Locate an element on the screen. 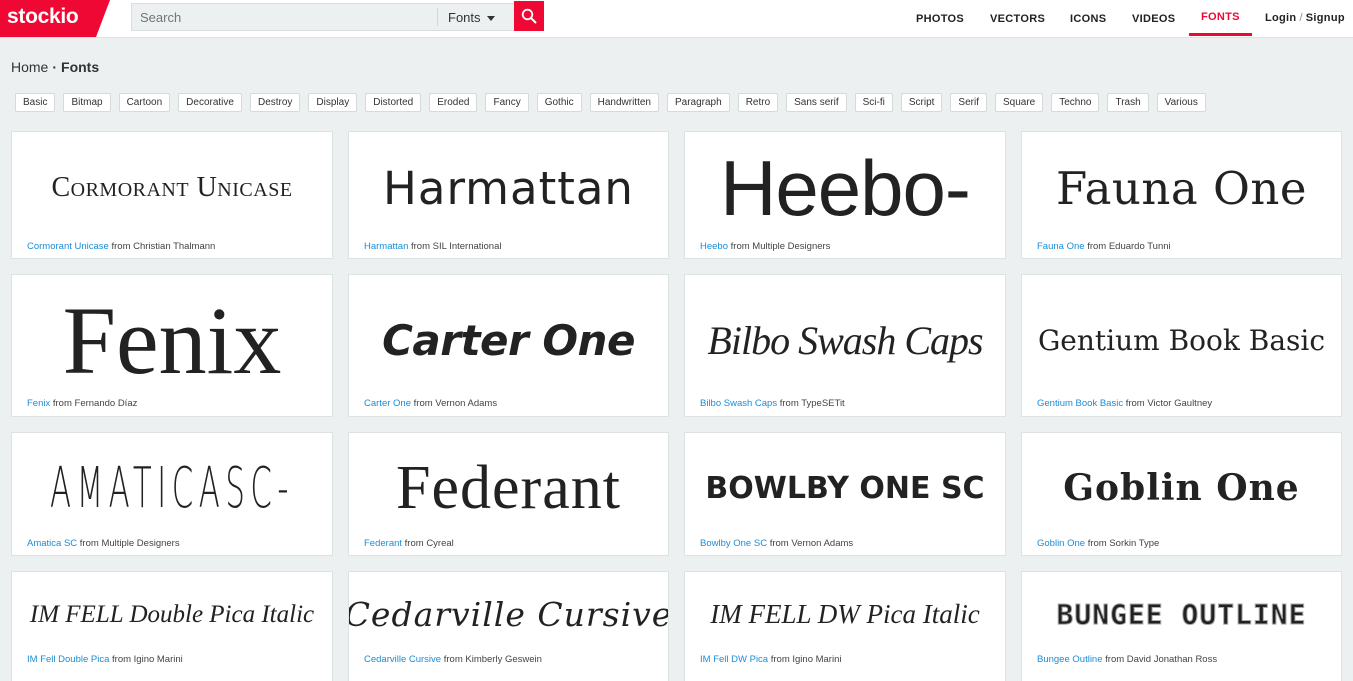 Image resolution: width=1353 pixels, height=681 pixels. font-caption: Harmattan from SIL International is located at coordinates (432, 246).